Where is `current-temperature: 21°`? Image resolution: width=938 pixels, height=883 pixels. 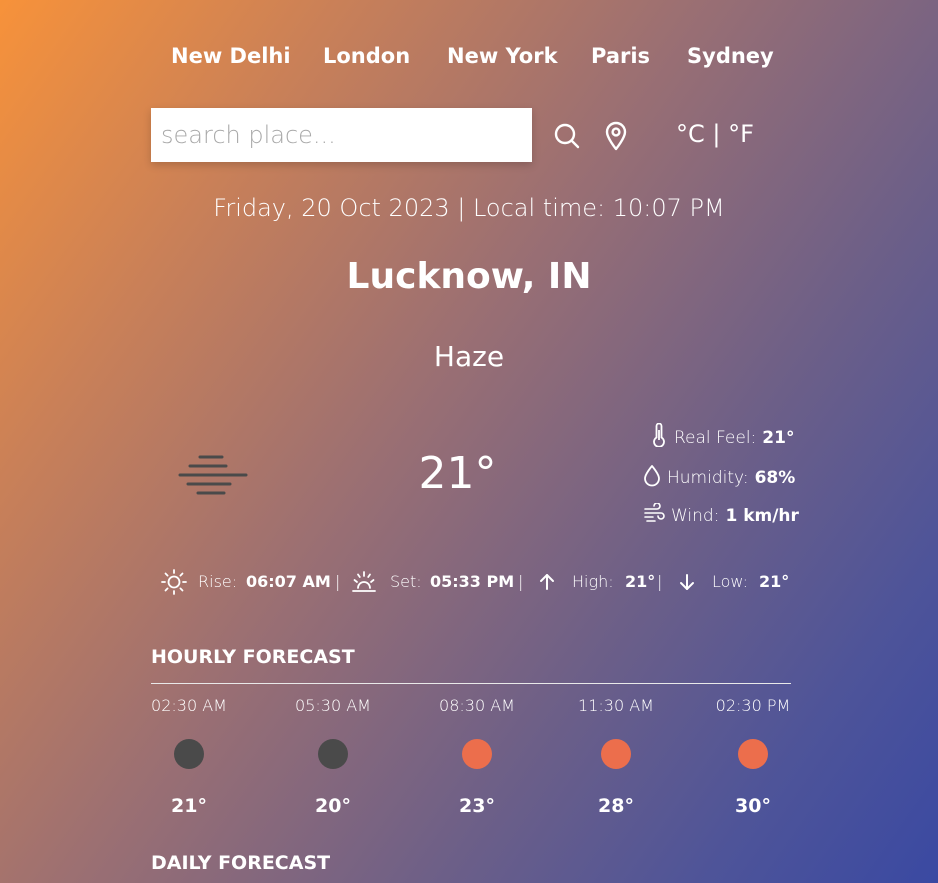 current-temperature: 21° is located at coordinates (457, 473).